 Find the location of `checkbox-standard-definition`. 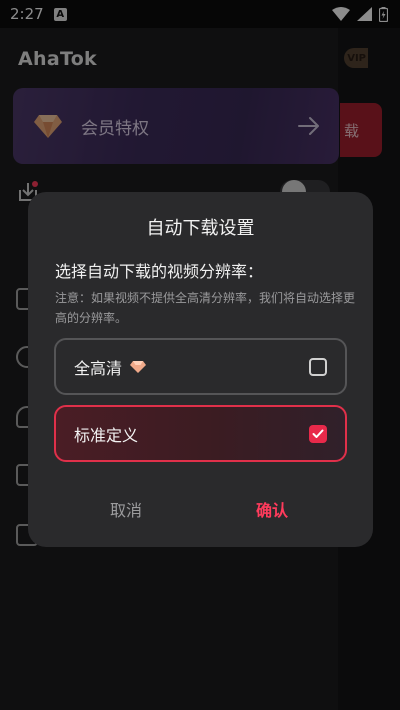

checkbox-standard-definition is located at coordinates (318, 433).